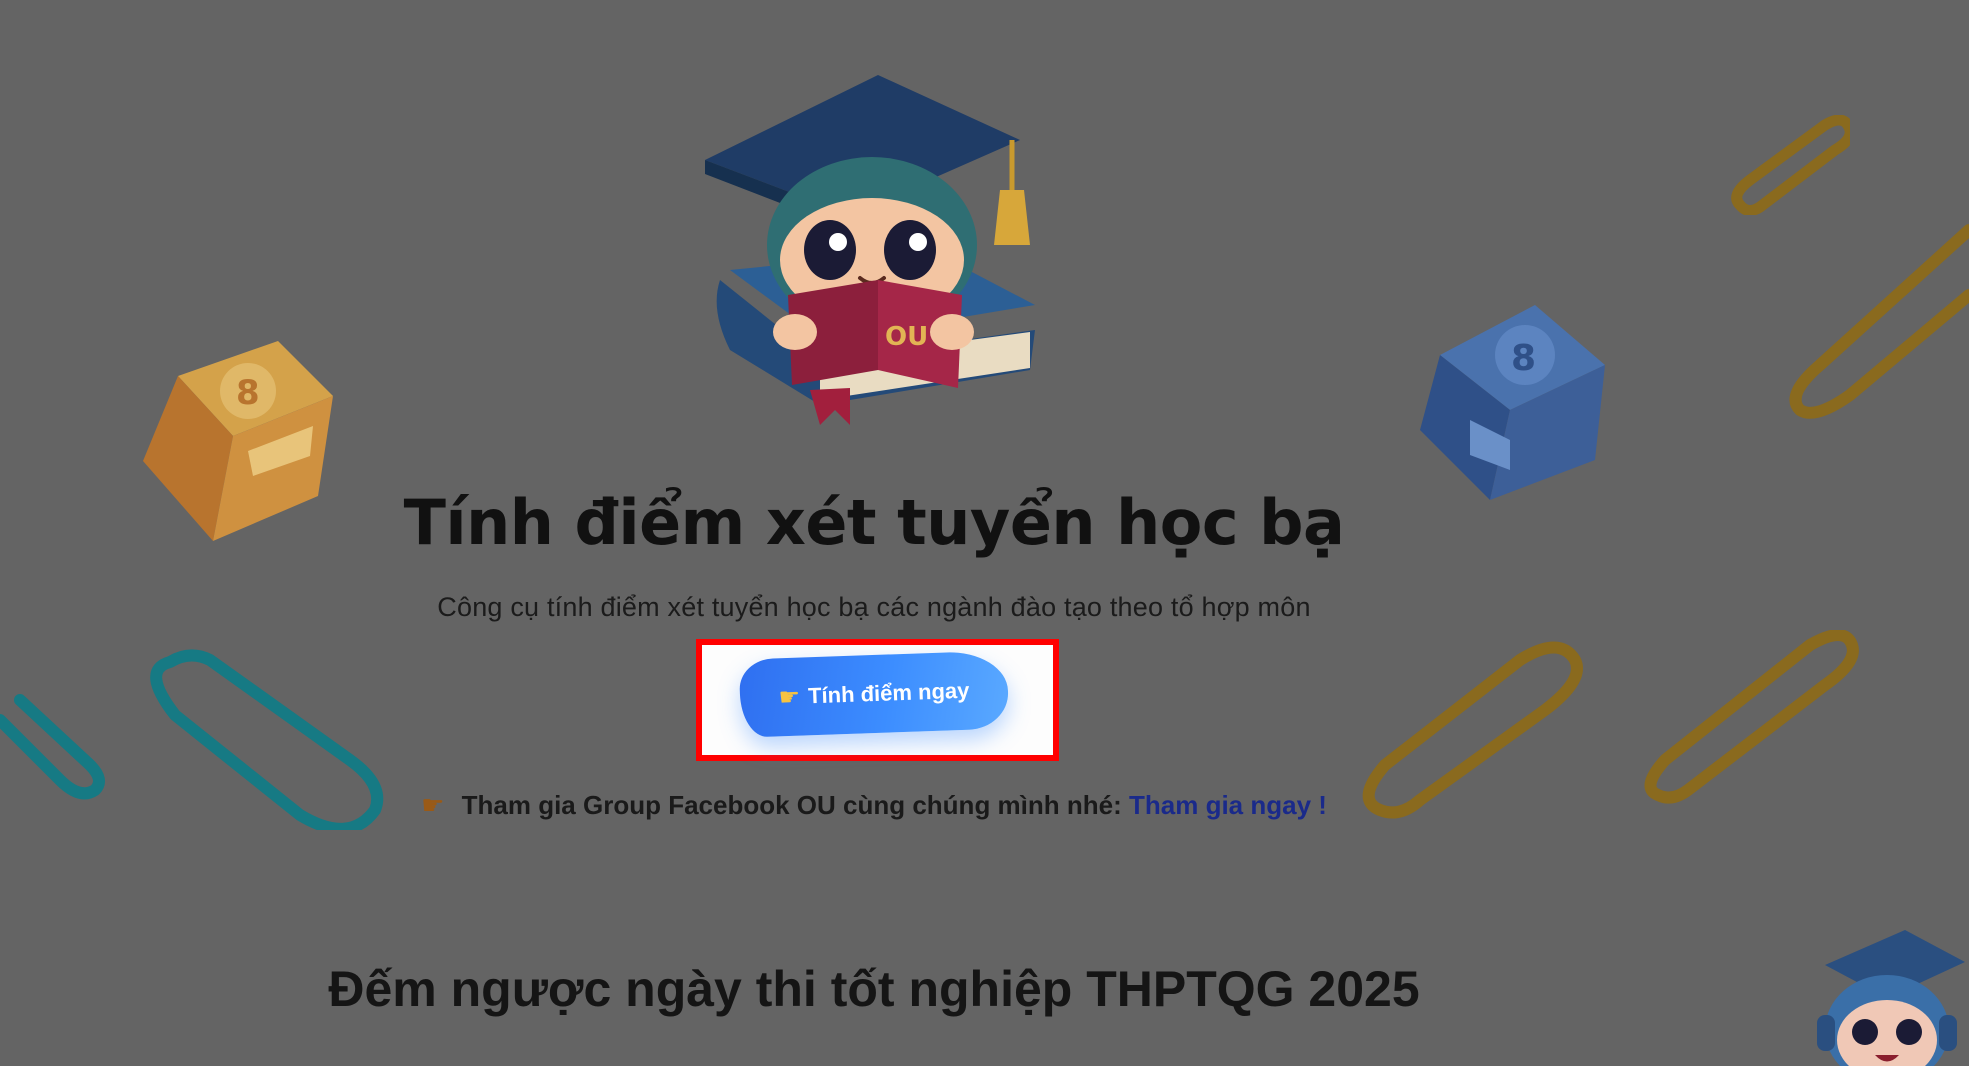 The image size is (1969, 1066). Describe the element at coordinates (1891, 998) in the screenshot. I see `mascot-headphones-icon` at that location.